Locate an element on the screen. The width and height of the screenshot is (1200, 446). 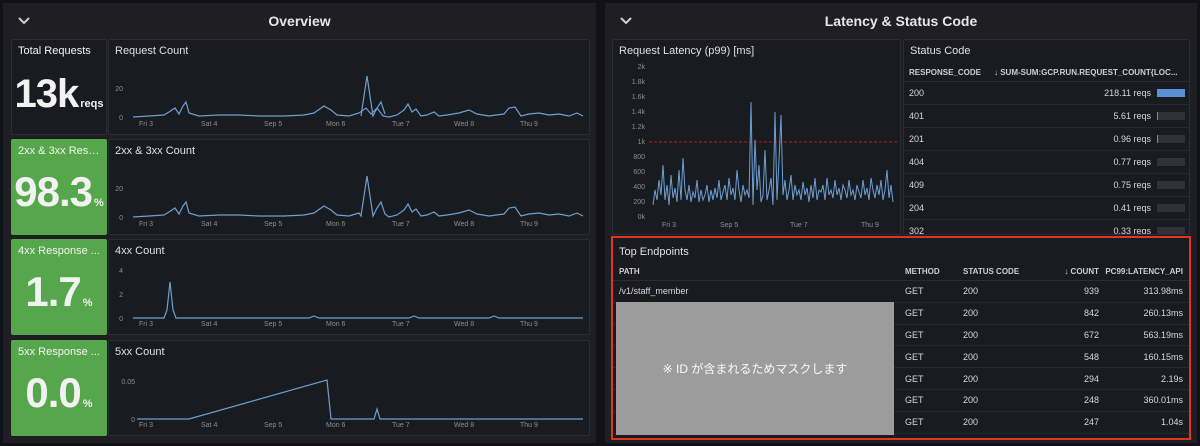
request-count: 0.96 reqs is located at coordinates (1132, 139).